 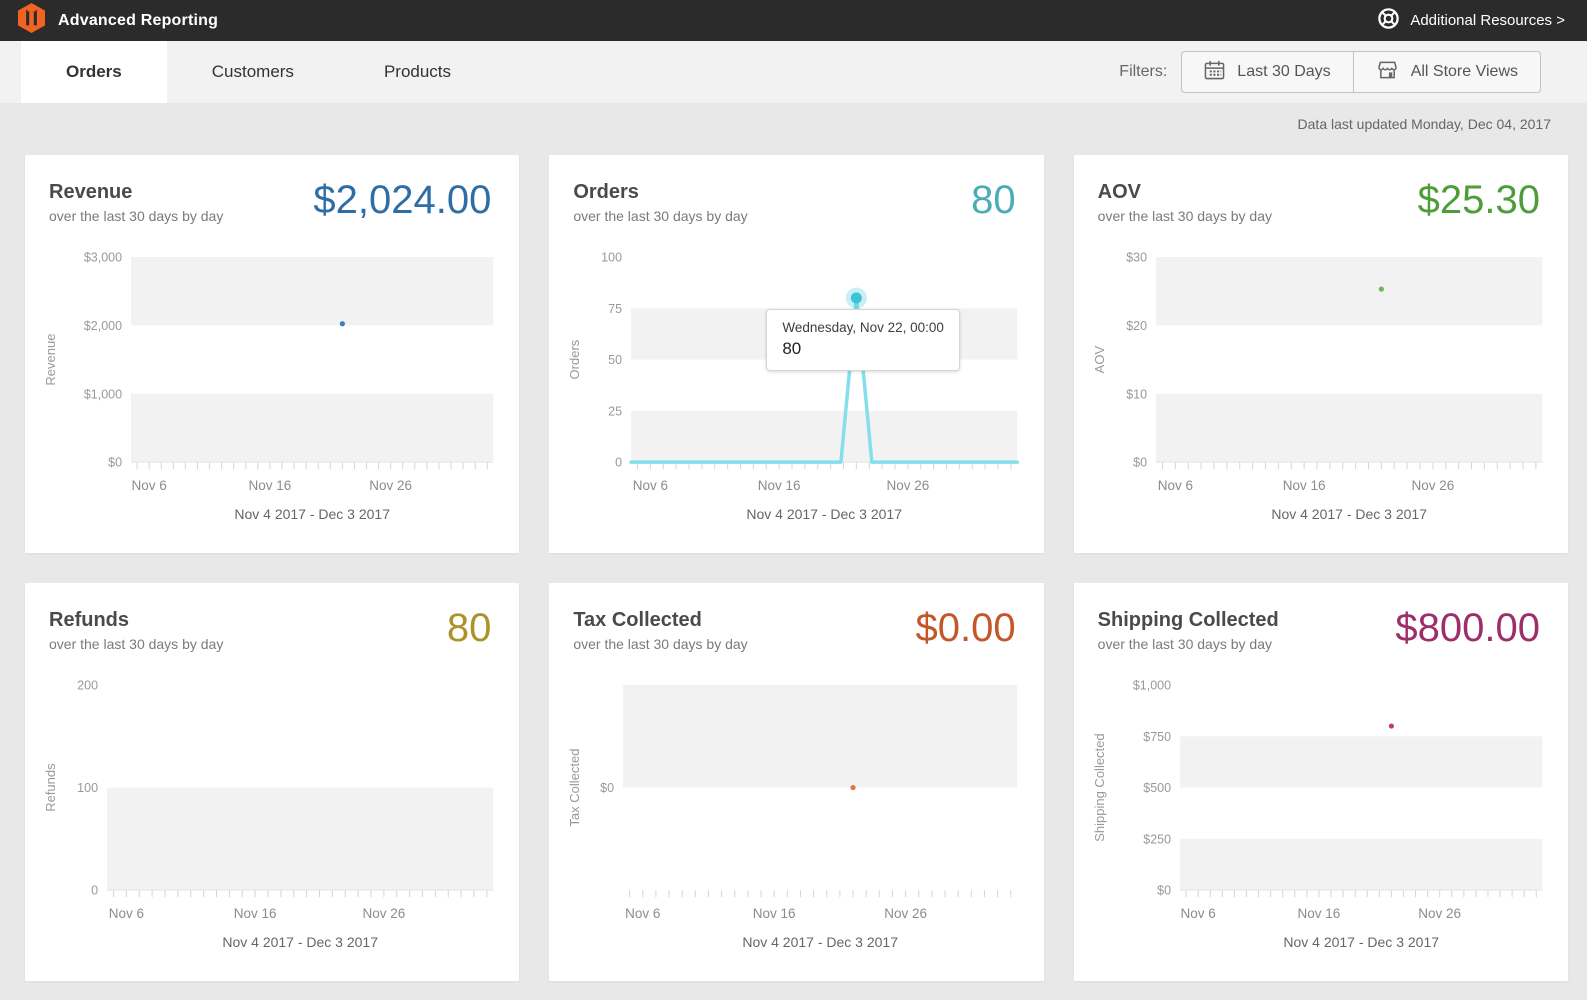 What do you see at coordinates (1388, 20) in the screenshot?
I see `life-ring-icon` at bounding box center [1388, 20].